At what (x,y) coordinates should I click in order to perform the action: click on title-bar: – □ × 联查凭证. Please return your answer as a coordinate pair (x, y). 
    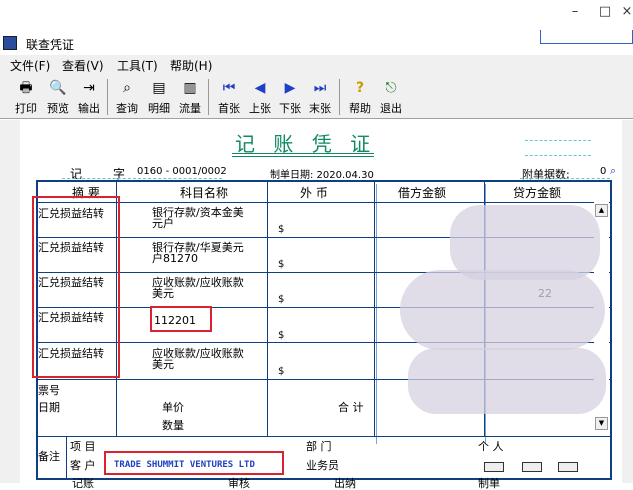
    Looking at the image, I should click on (316, 27).